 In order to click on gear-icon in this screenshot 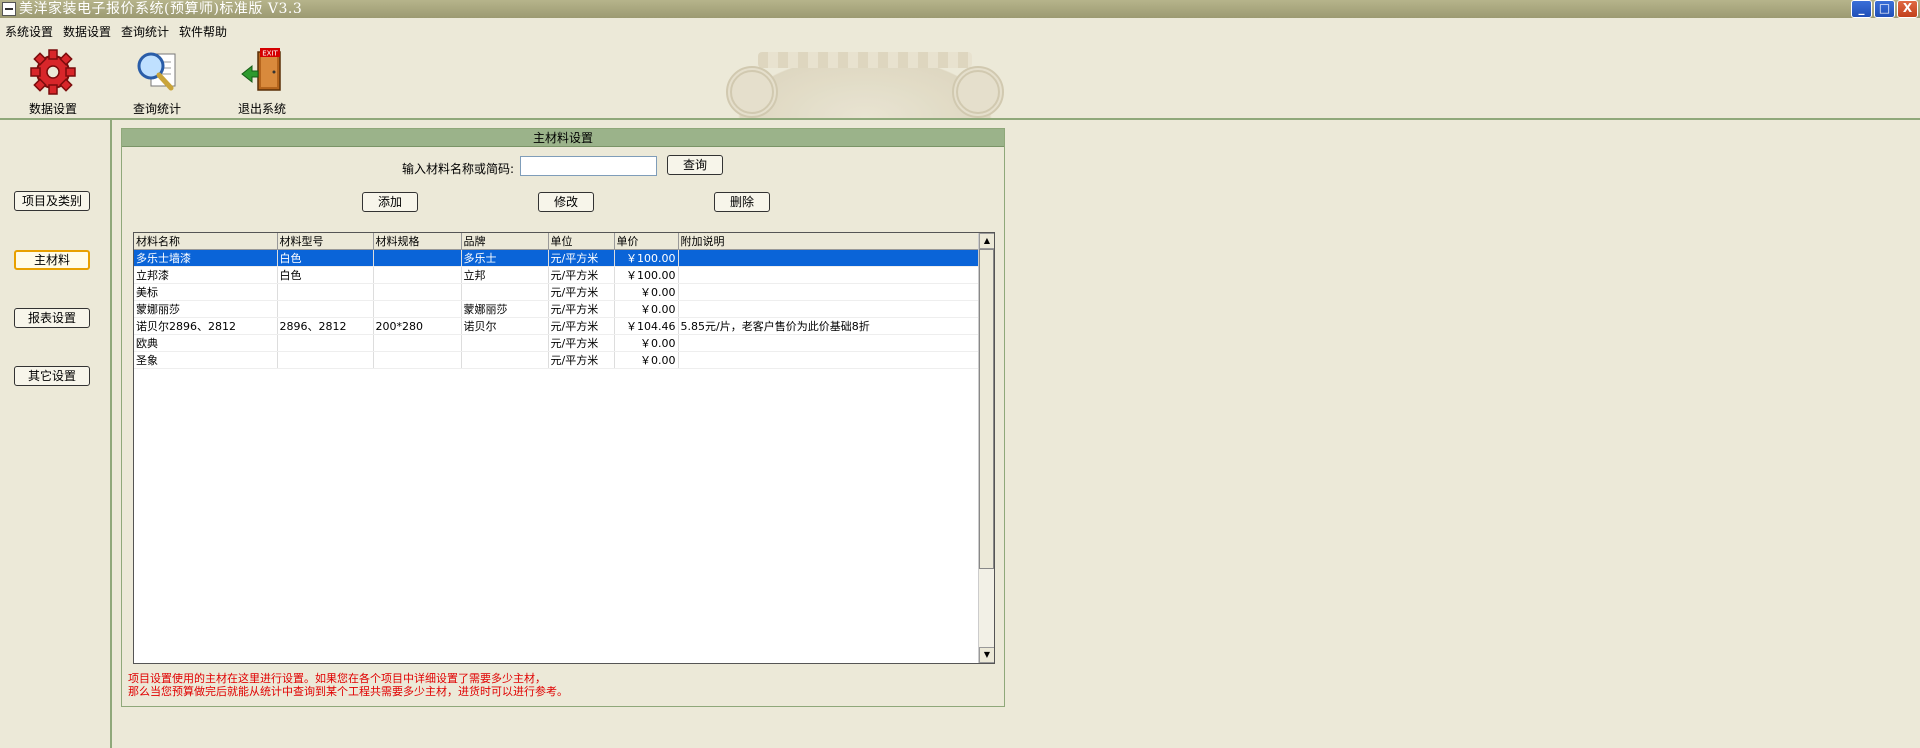, I will do `click(53, 72)`.